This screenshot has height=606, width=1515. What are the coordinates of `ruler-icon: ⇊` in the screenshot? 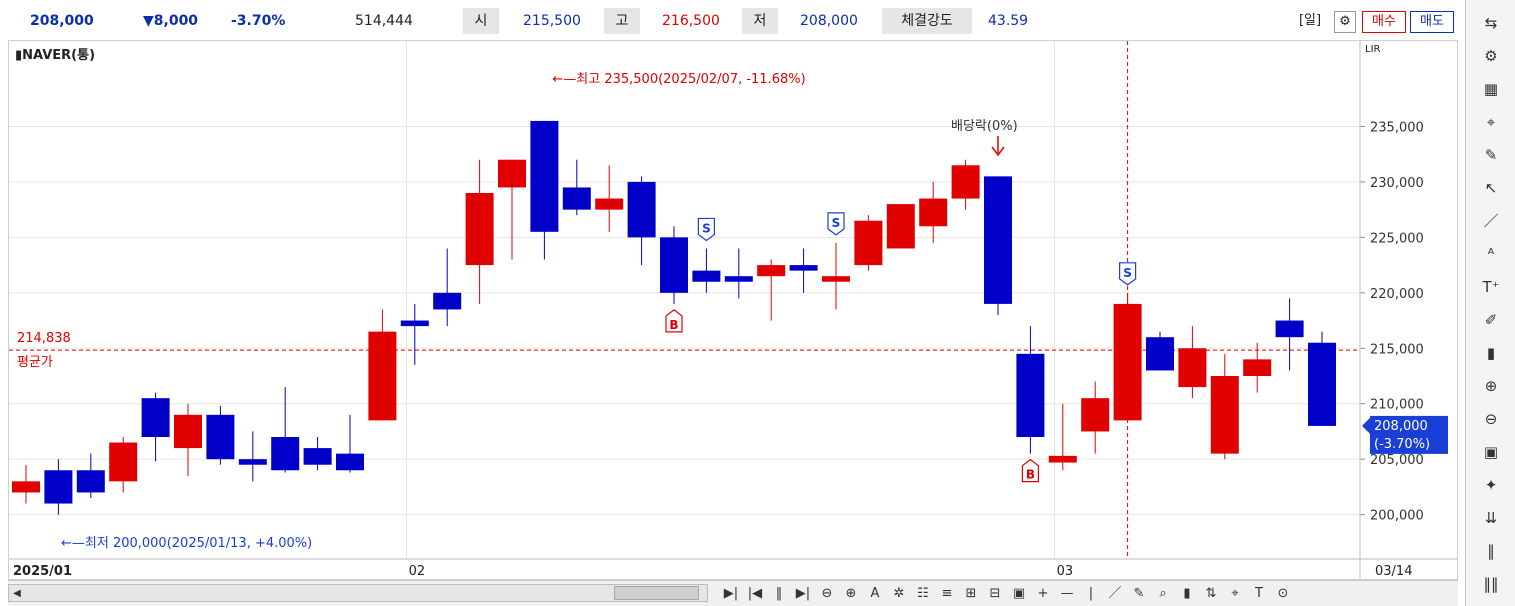 It's located at (1490, 518).